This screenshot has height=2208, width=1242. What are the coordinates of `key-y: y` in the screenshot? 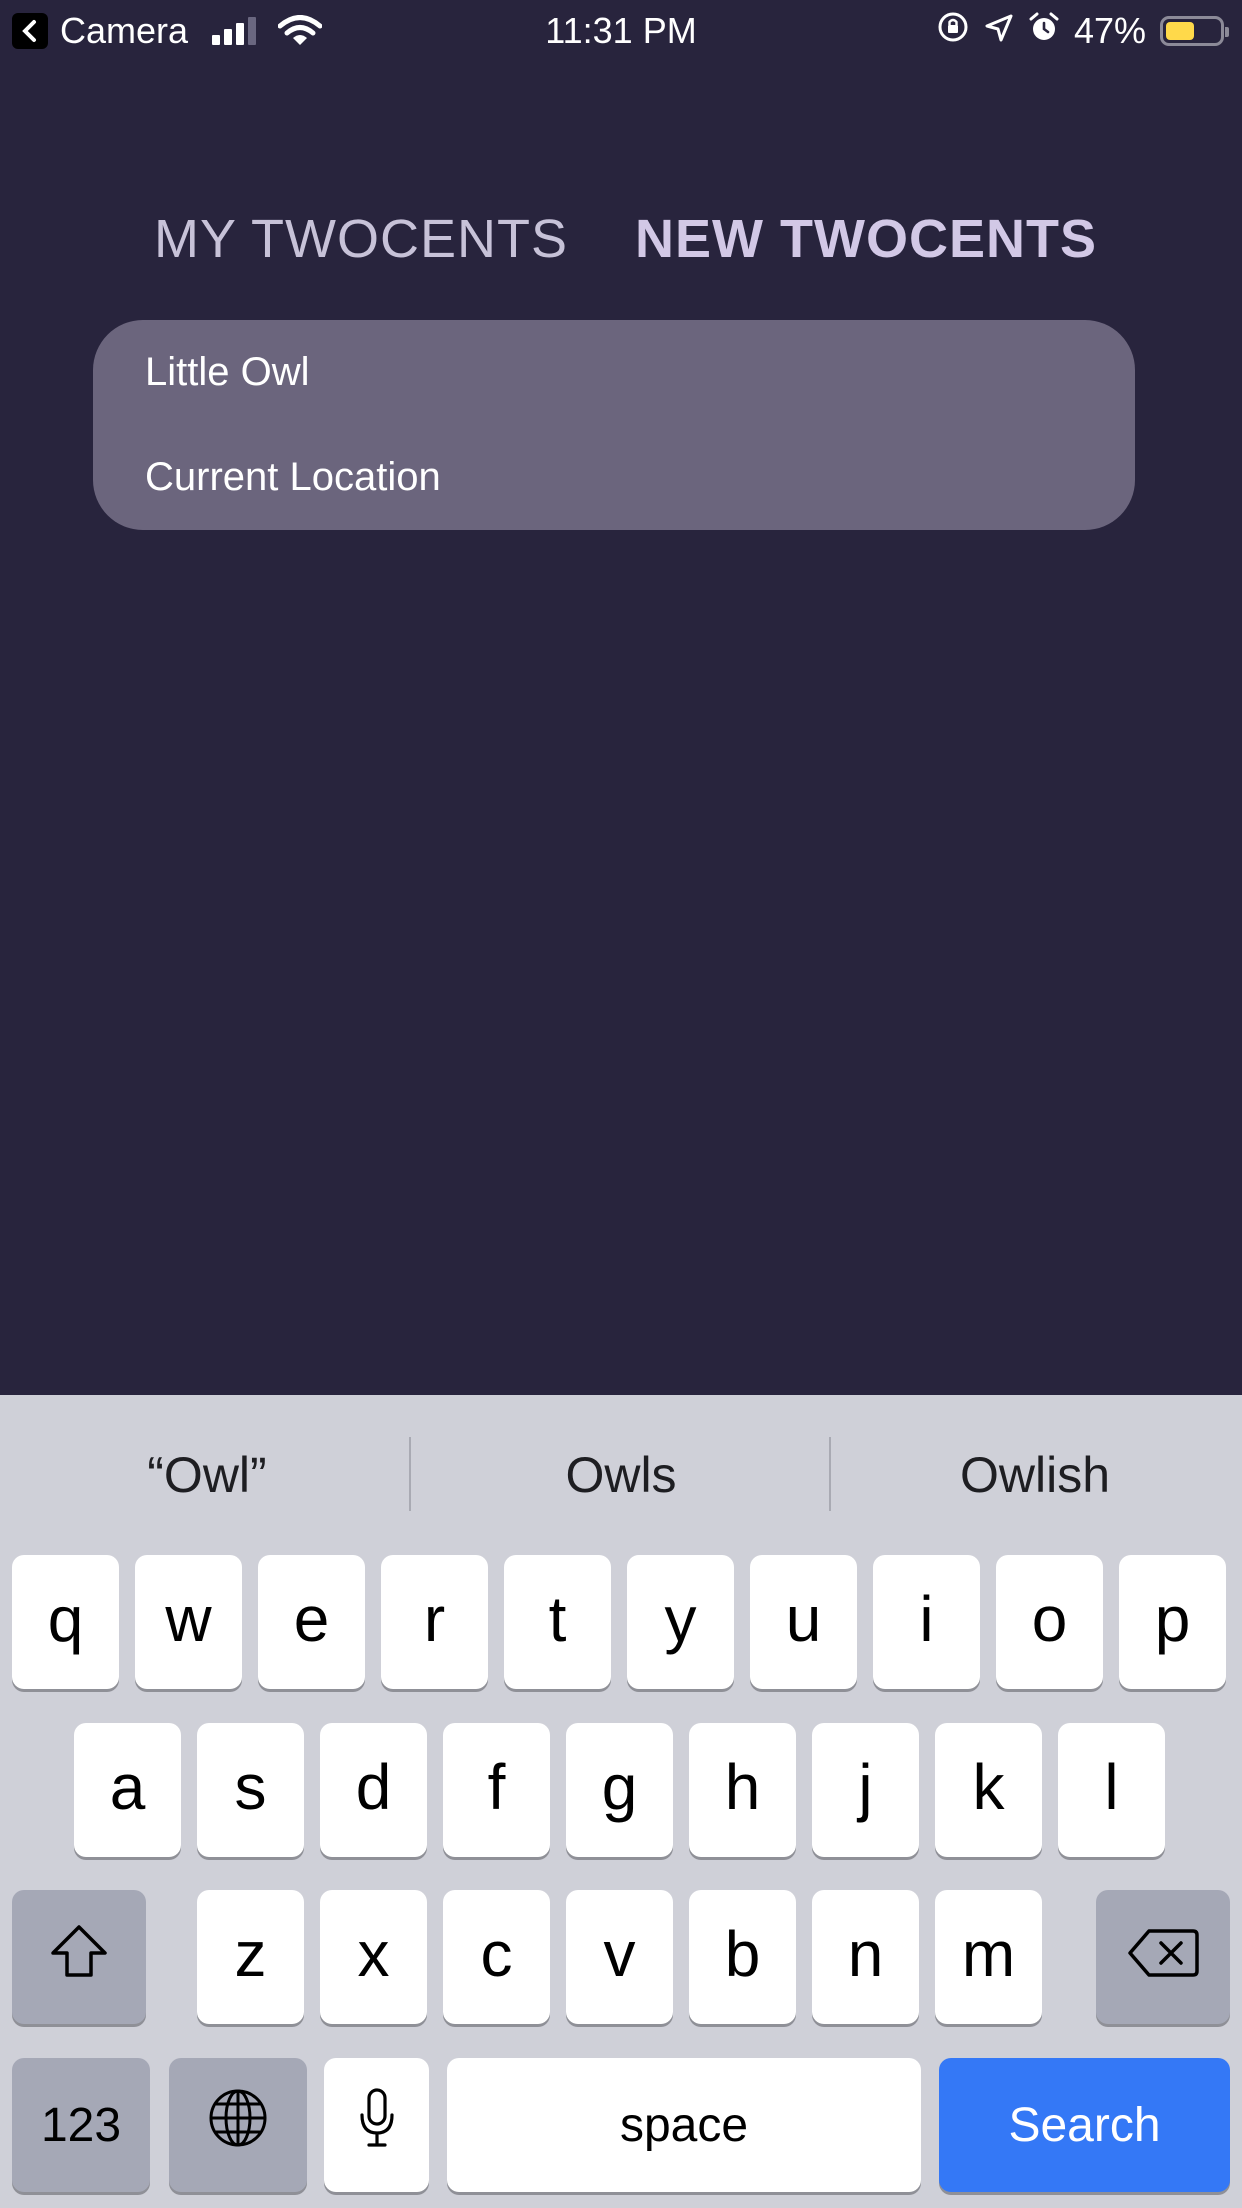 It's located at (680, 1622).